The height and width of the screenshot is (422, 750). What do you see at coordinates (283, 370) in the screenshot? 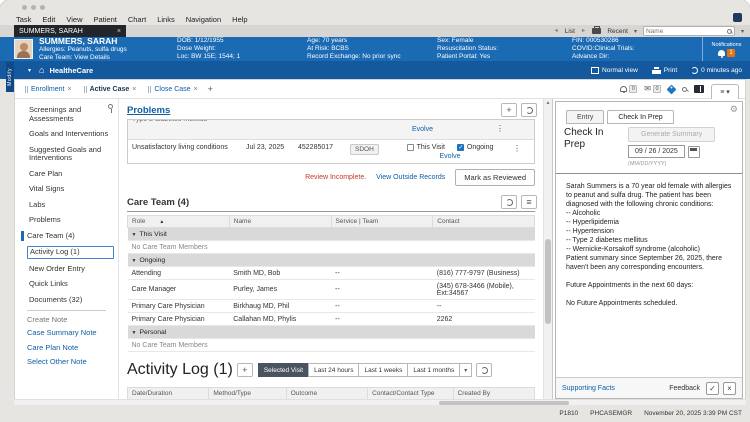
I see `filter-selected-visit: Selected Visit` at bounding box center [283, 370].